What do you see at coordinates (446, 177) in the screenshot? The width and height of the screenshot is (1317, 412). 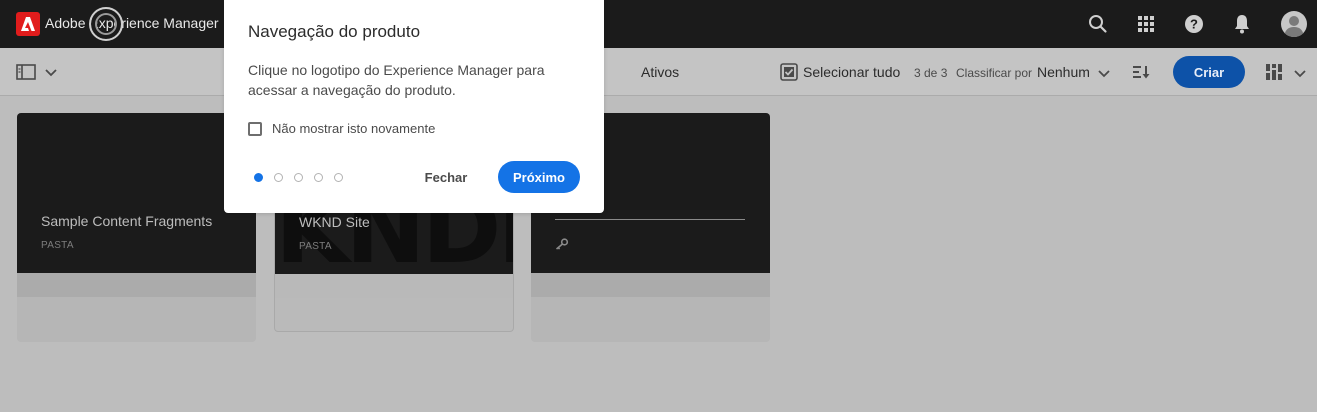 I see `close-button: Fechar` at bounding box center [446, 177].